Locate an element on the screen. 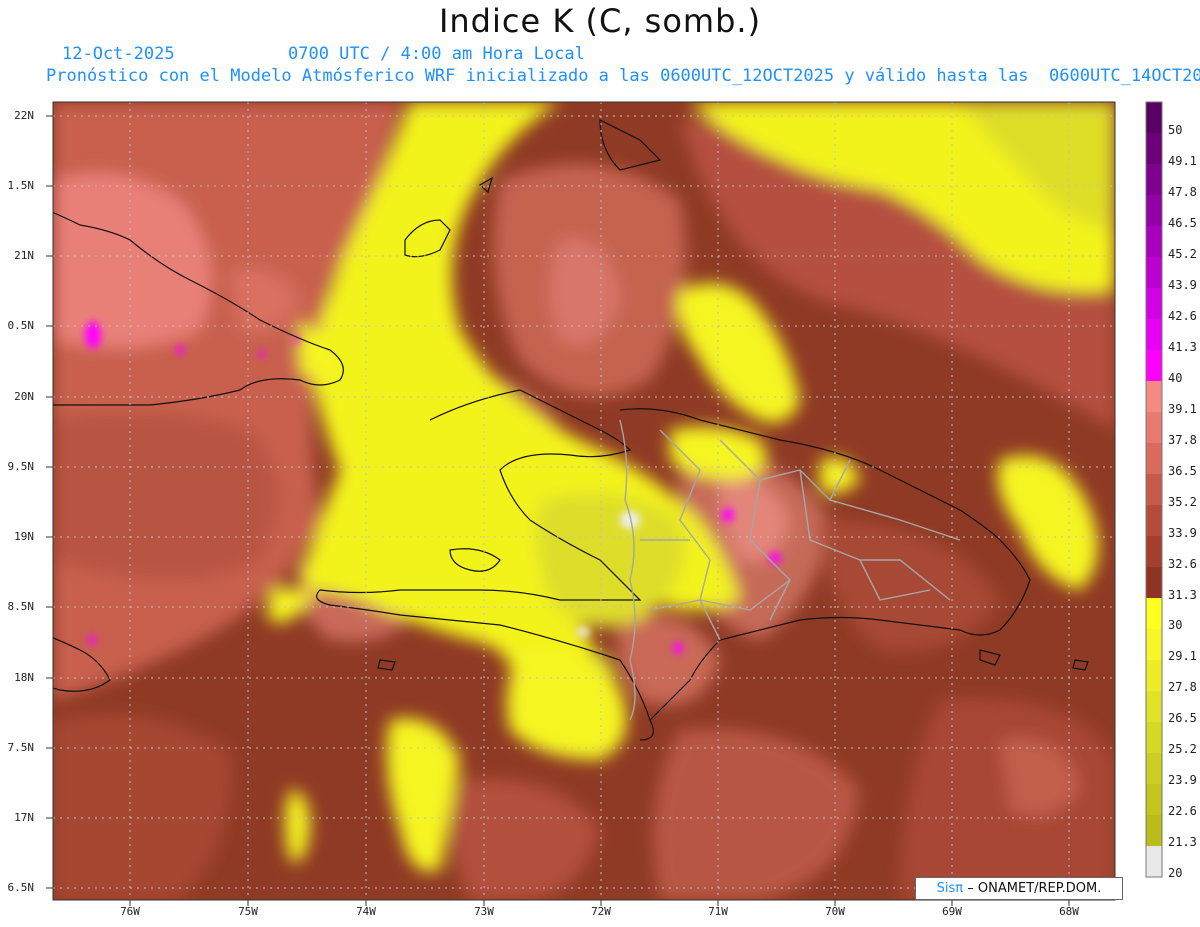 The height and width of the screenshot is (927, 1200). colorbar-label: 37.8 is located at coordinates (1182, 440).